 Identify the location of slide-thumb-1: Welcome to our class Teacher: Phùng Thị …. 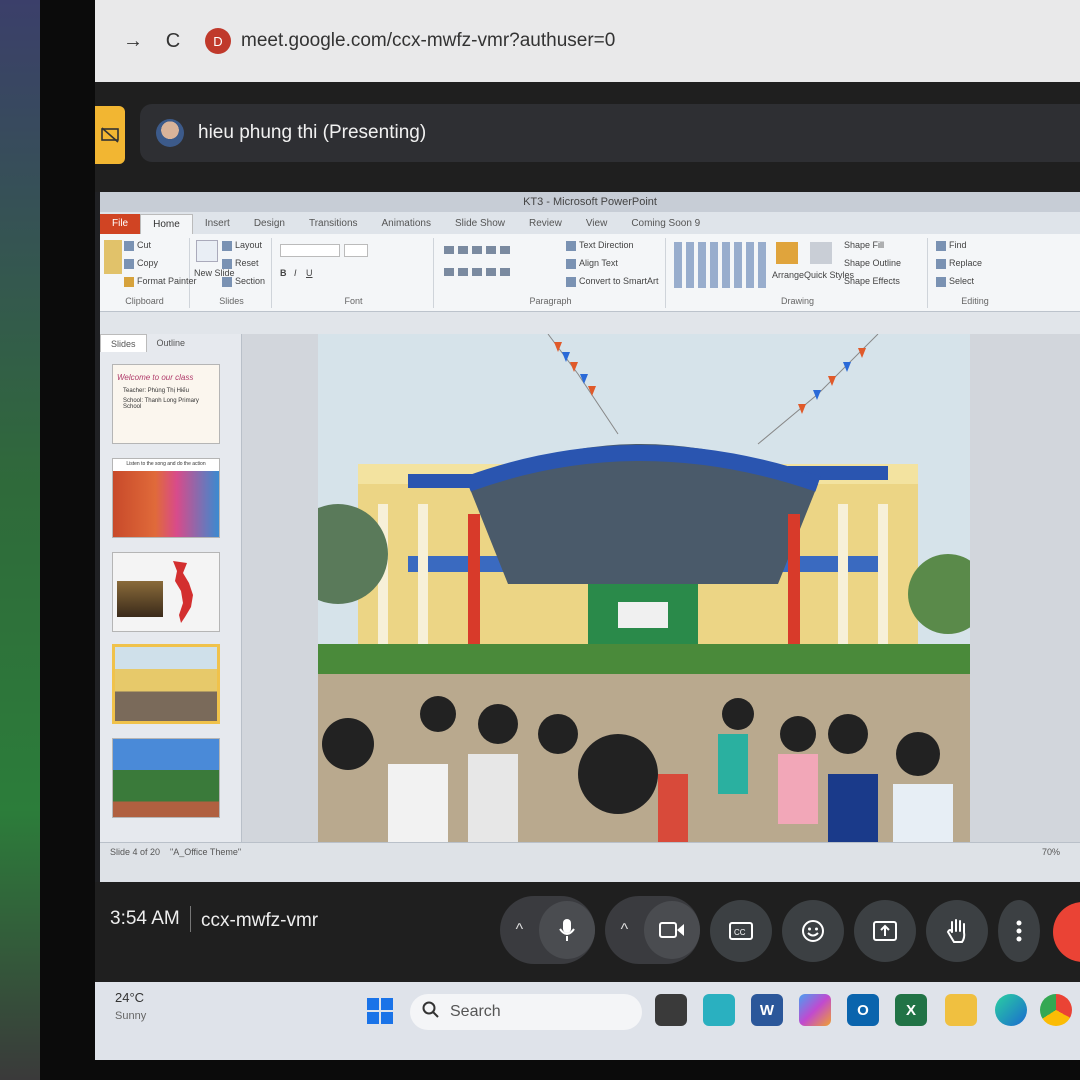
(166, 404).